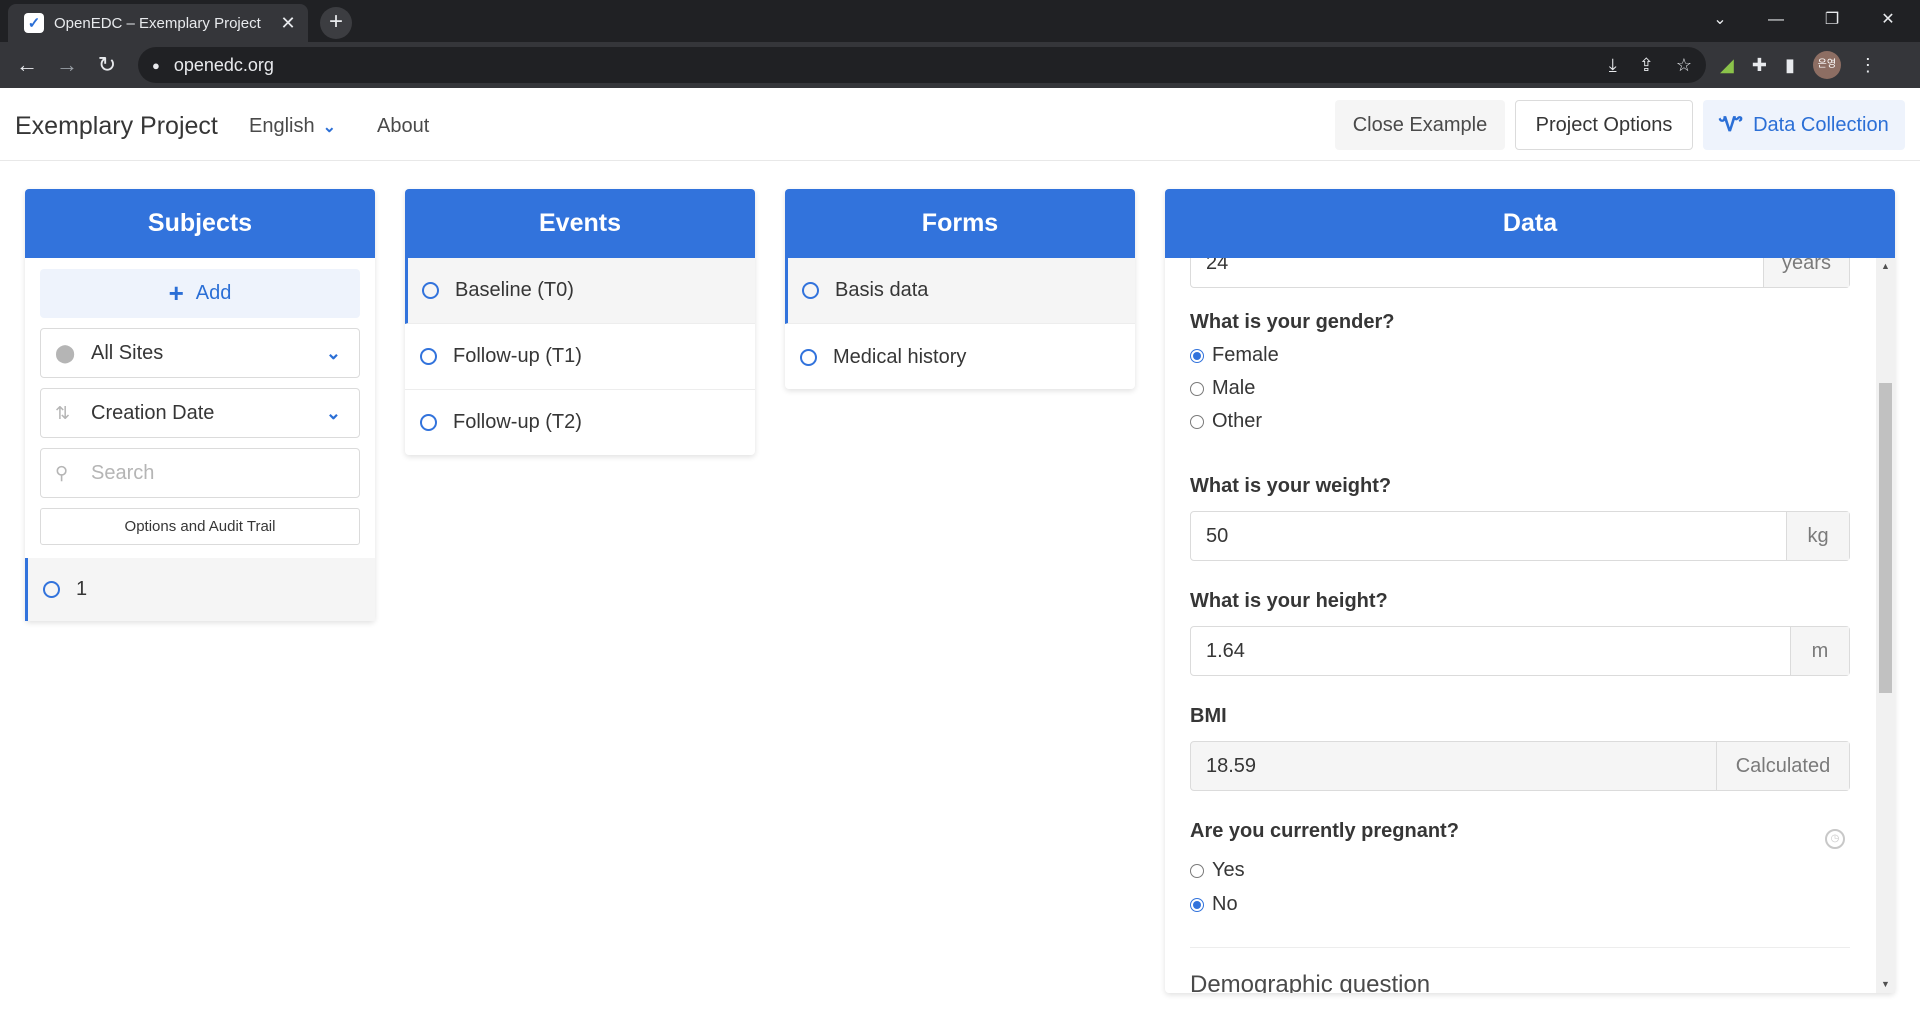 The width and height of the screenshot is (1920, 1030). What do you see at coordinates (1520, 273) in the screenshot?
I see `age-field: 24 years` at bounding box center [1520, 273].